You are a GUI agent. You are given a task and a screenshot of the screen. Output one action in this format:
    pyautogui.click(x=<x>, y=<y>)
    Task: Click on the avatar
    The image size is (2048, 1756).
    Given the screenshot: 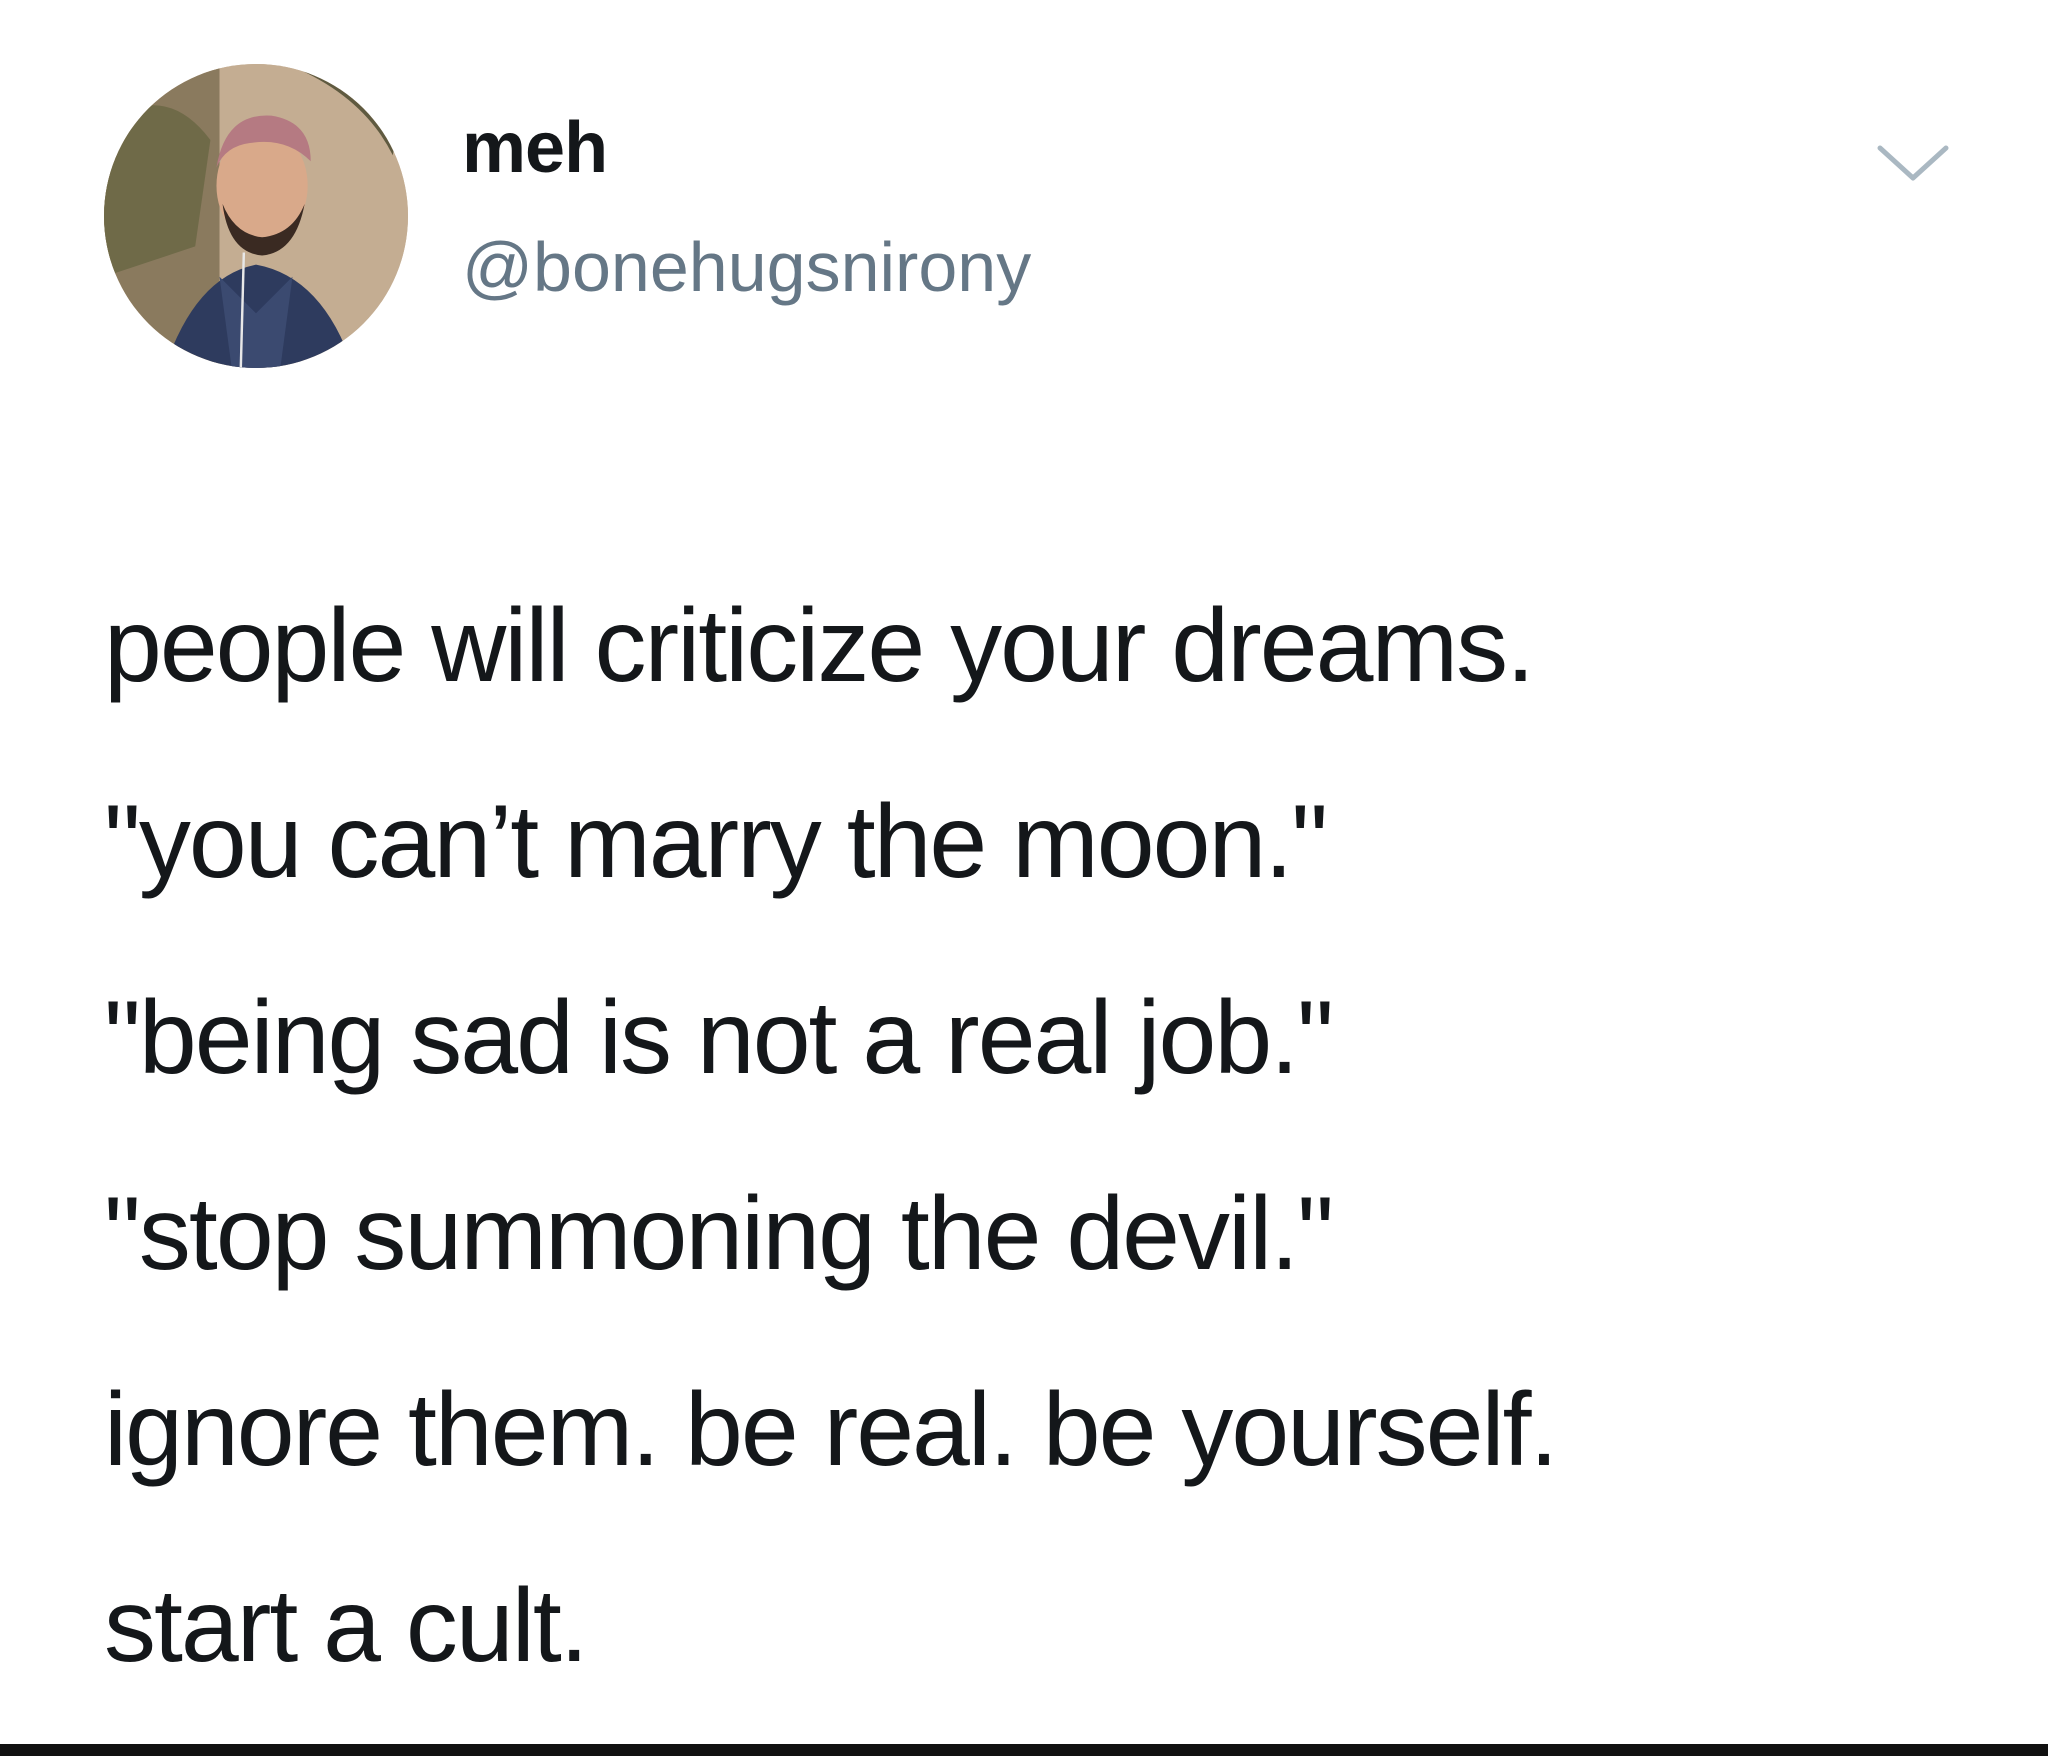 What is the action you would take?
    pyautogui.click(x=256, y=216)
    